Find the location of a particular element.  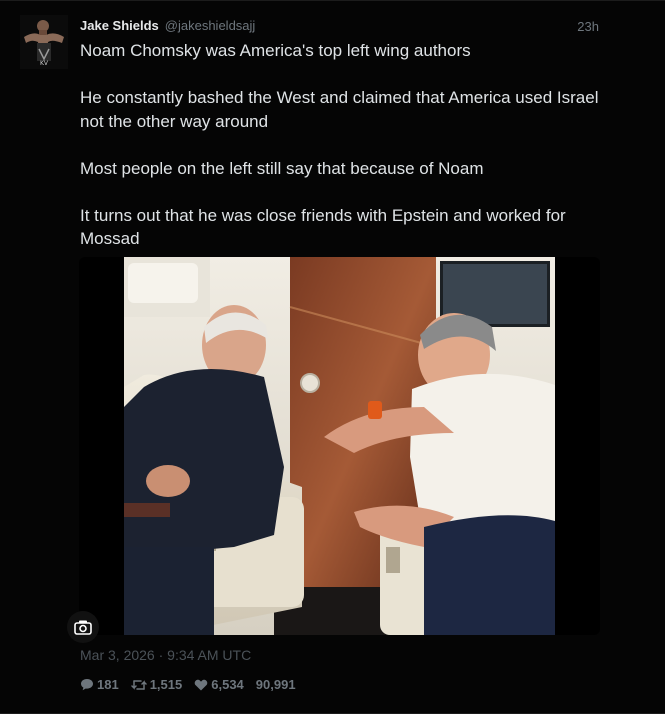

like-count: 6,534 is located at coordinates (227, 684).